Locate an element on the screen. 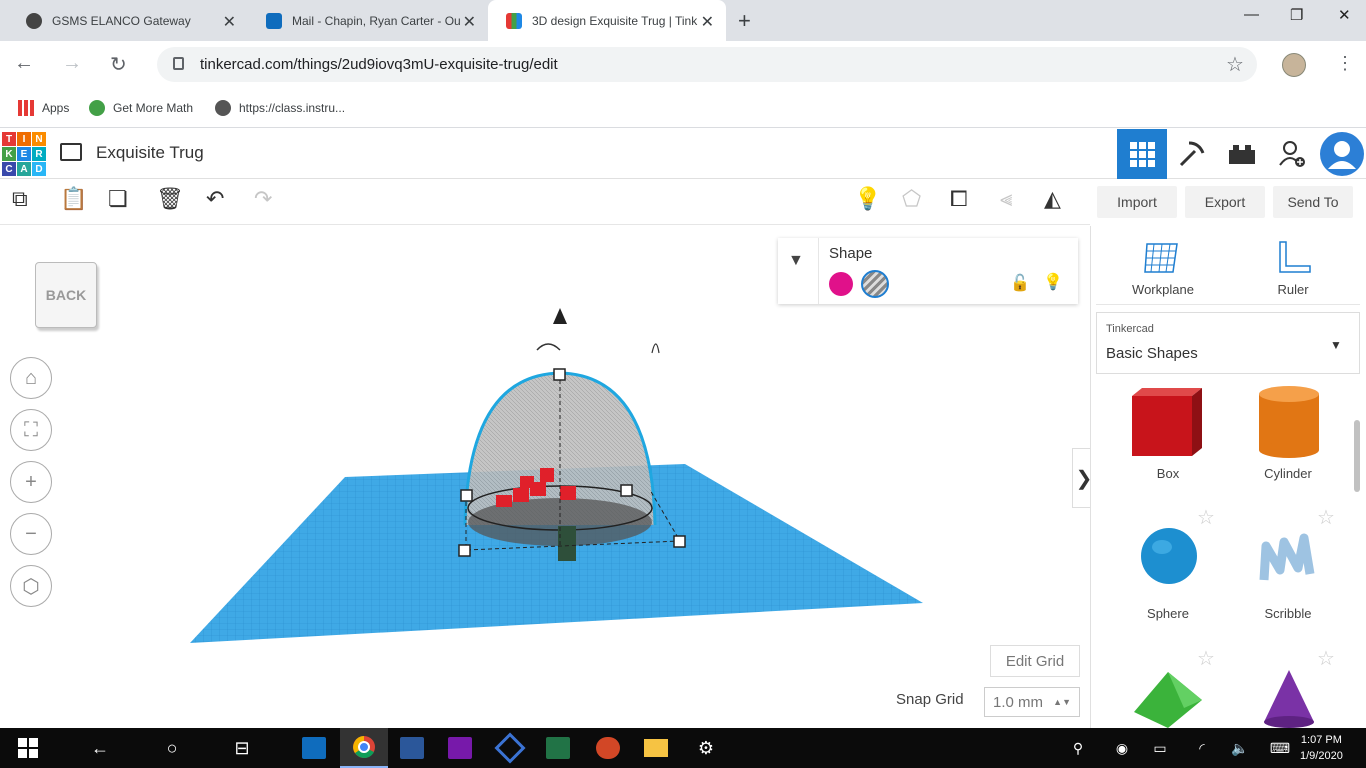  design-list-icon is located at coordinates (71, 152).